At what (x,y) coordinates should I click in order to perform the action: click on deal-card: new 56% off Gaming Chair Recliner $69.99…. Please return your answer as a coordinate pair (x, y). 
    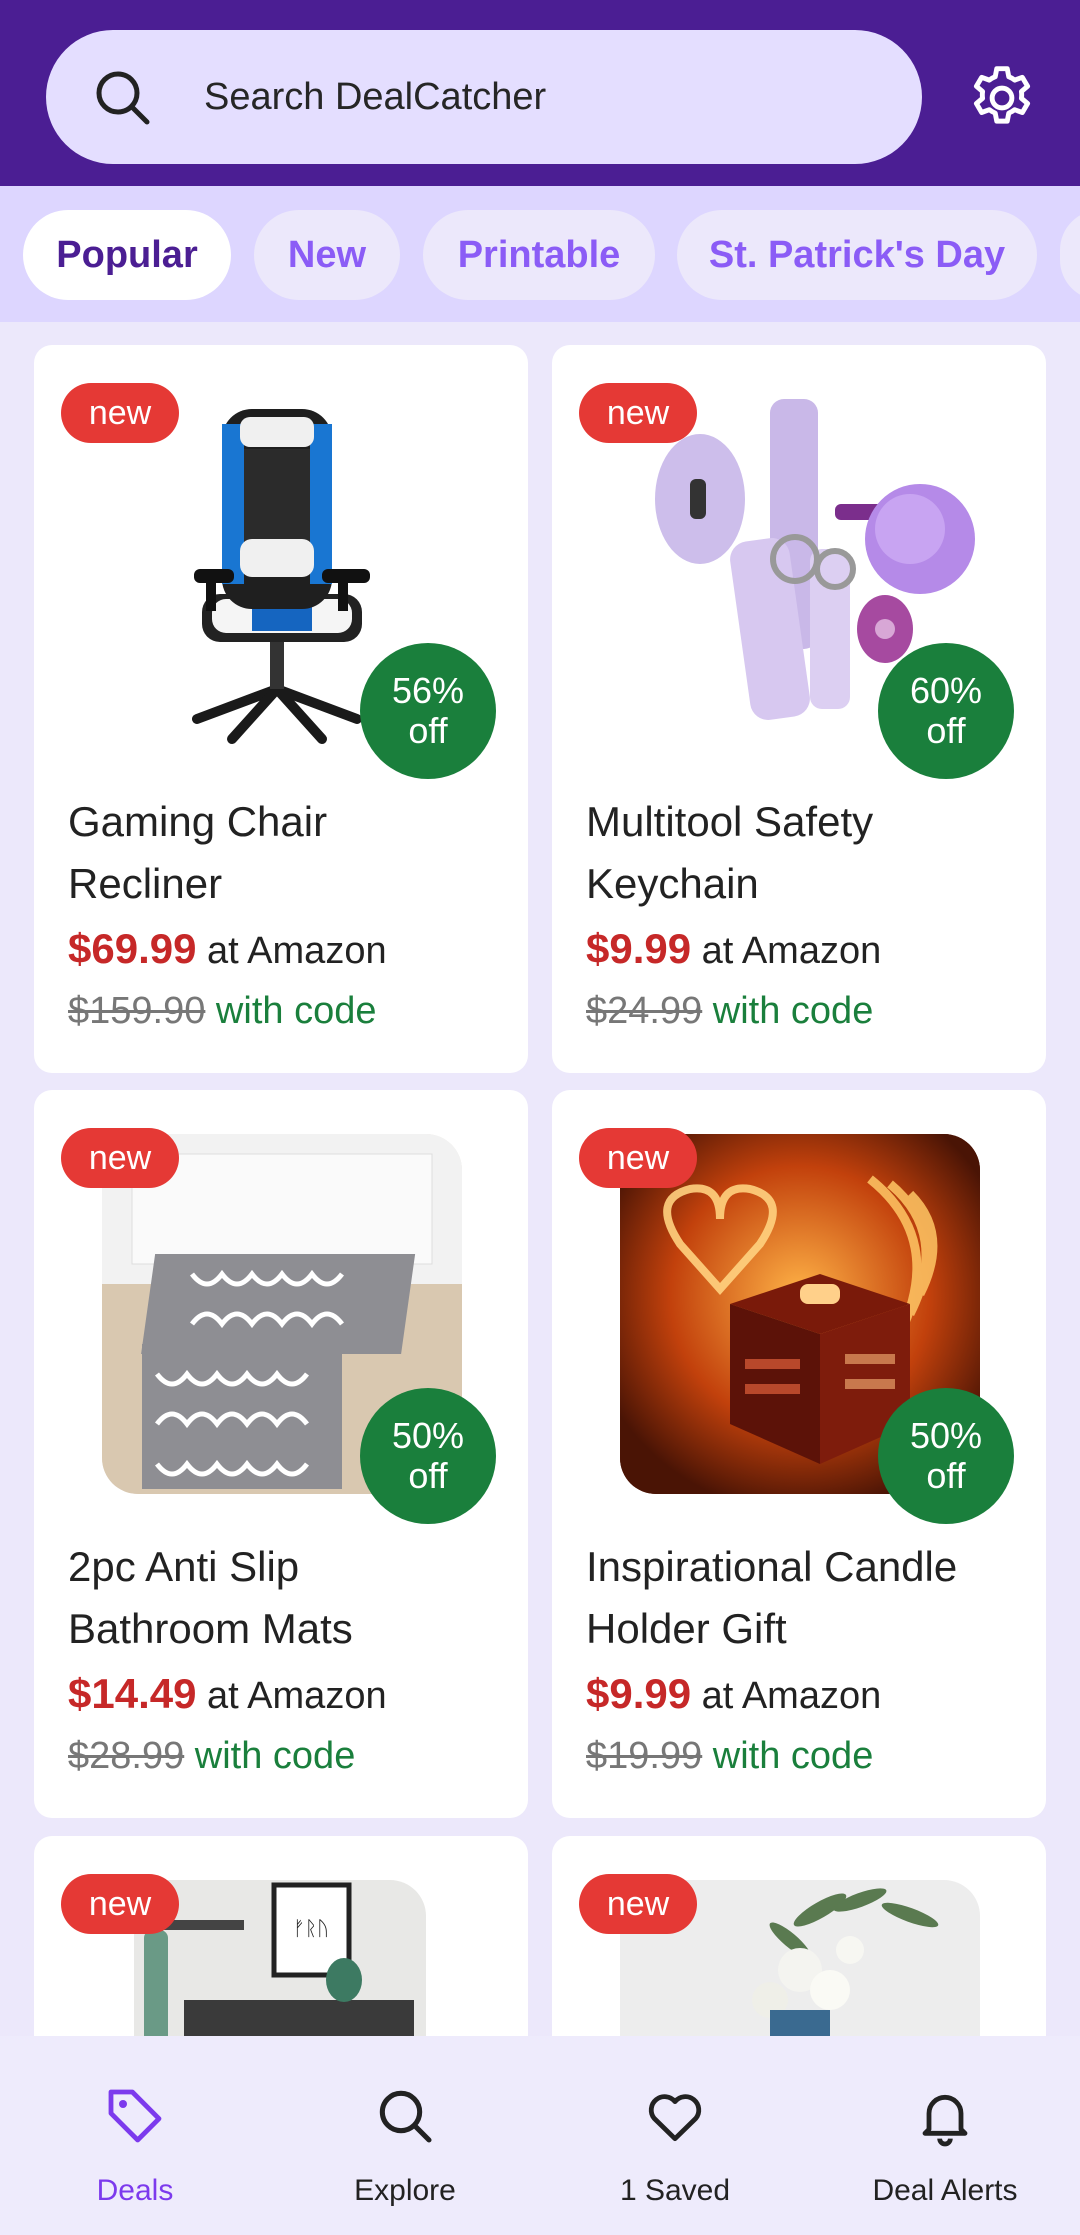
    Looking at the image, I should click on (281, 709).